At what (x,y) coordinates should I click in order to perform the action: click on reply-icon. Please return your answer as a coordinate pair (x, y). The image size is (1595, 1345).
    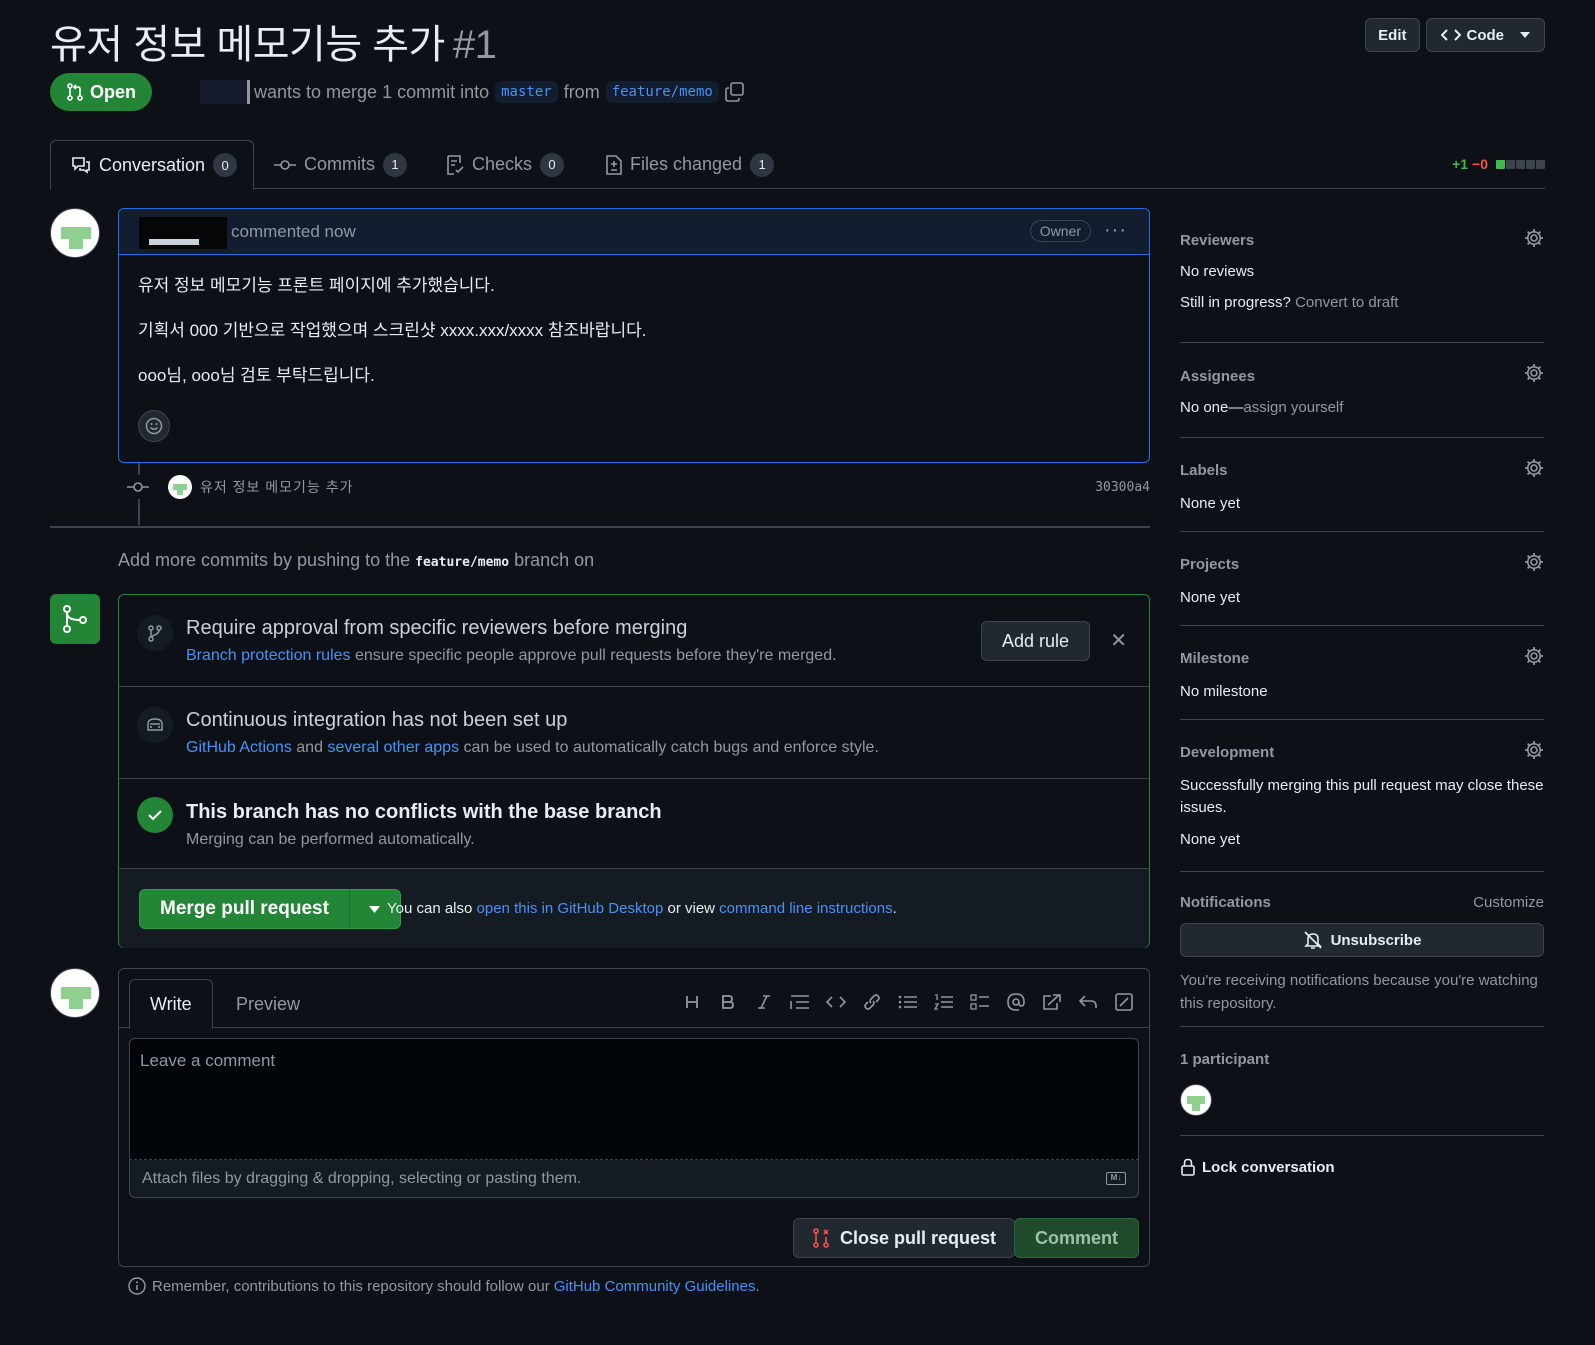
    Looking at the image, I should click on (1088, 1002).